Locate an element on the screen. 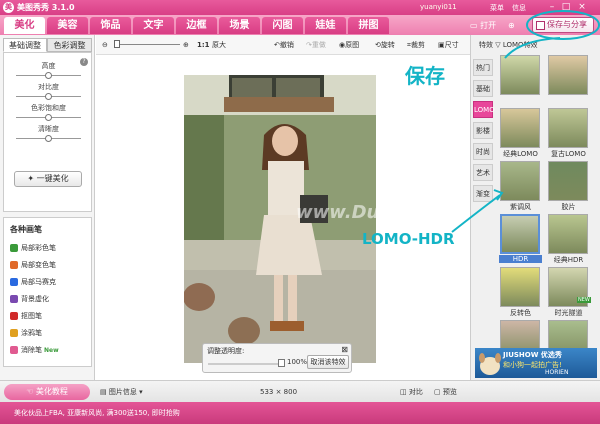 This screenshot has height=424, width=600. effect-item: 经典HDR is located at coordinates (570, 240).